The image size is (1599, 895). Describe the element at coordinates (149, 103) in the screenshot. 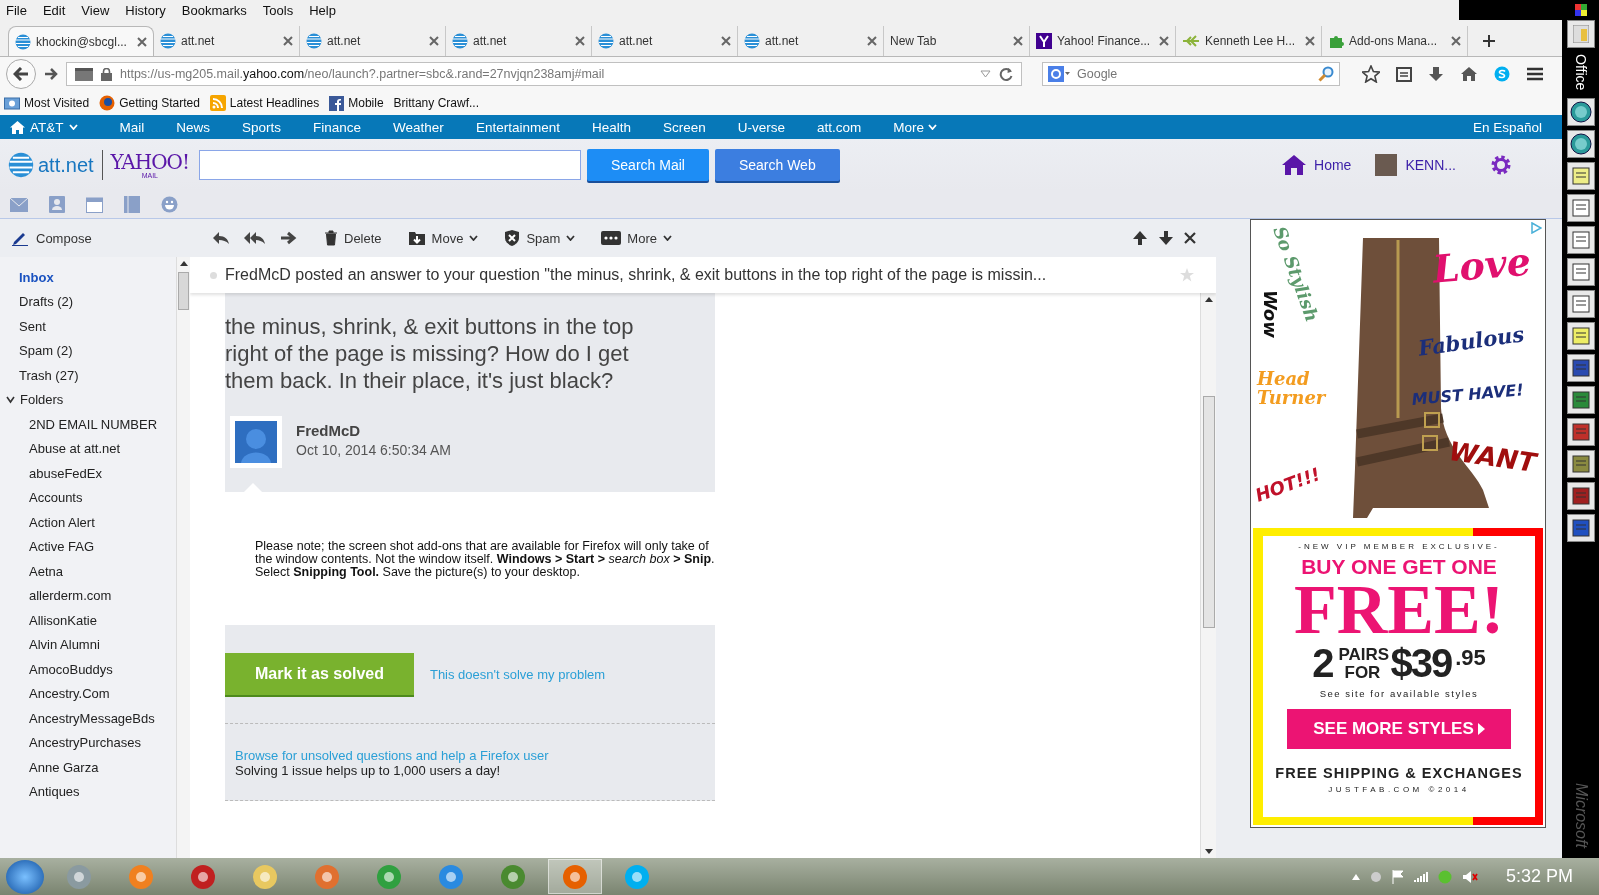

I see `bookmark-item: Getting Started` at that location.